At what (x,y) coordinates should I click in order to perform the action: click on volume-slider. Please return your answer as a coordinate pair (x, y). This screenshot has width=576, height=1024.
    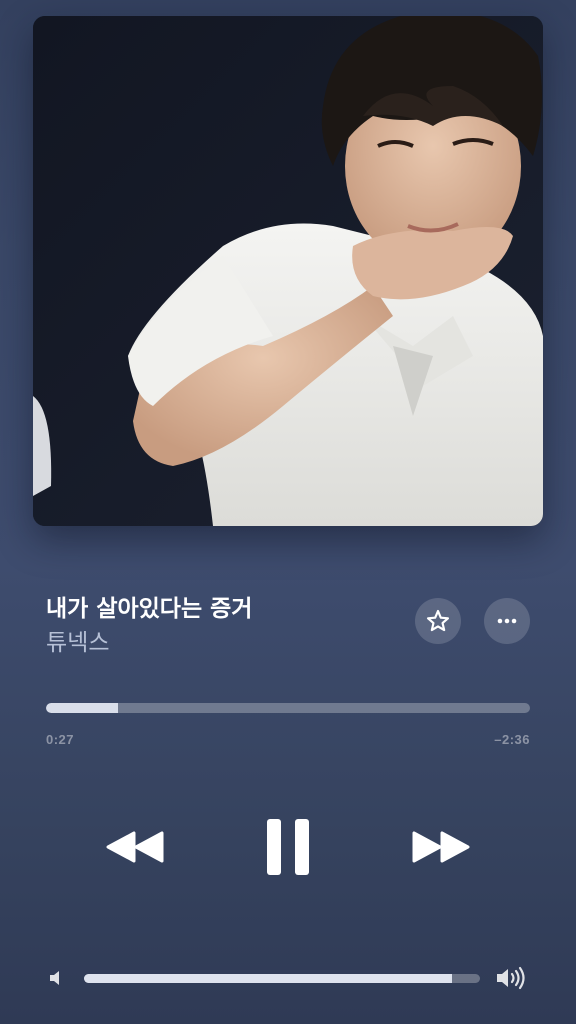
    Looking at the image, I should click on (282, 978).